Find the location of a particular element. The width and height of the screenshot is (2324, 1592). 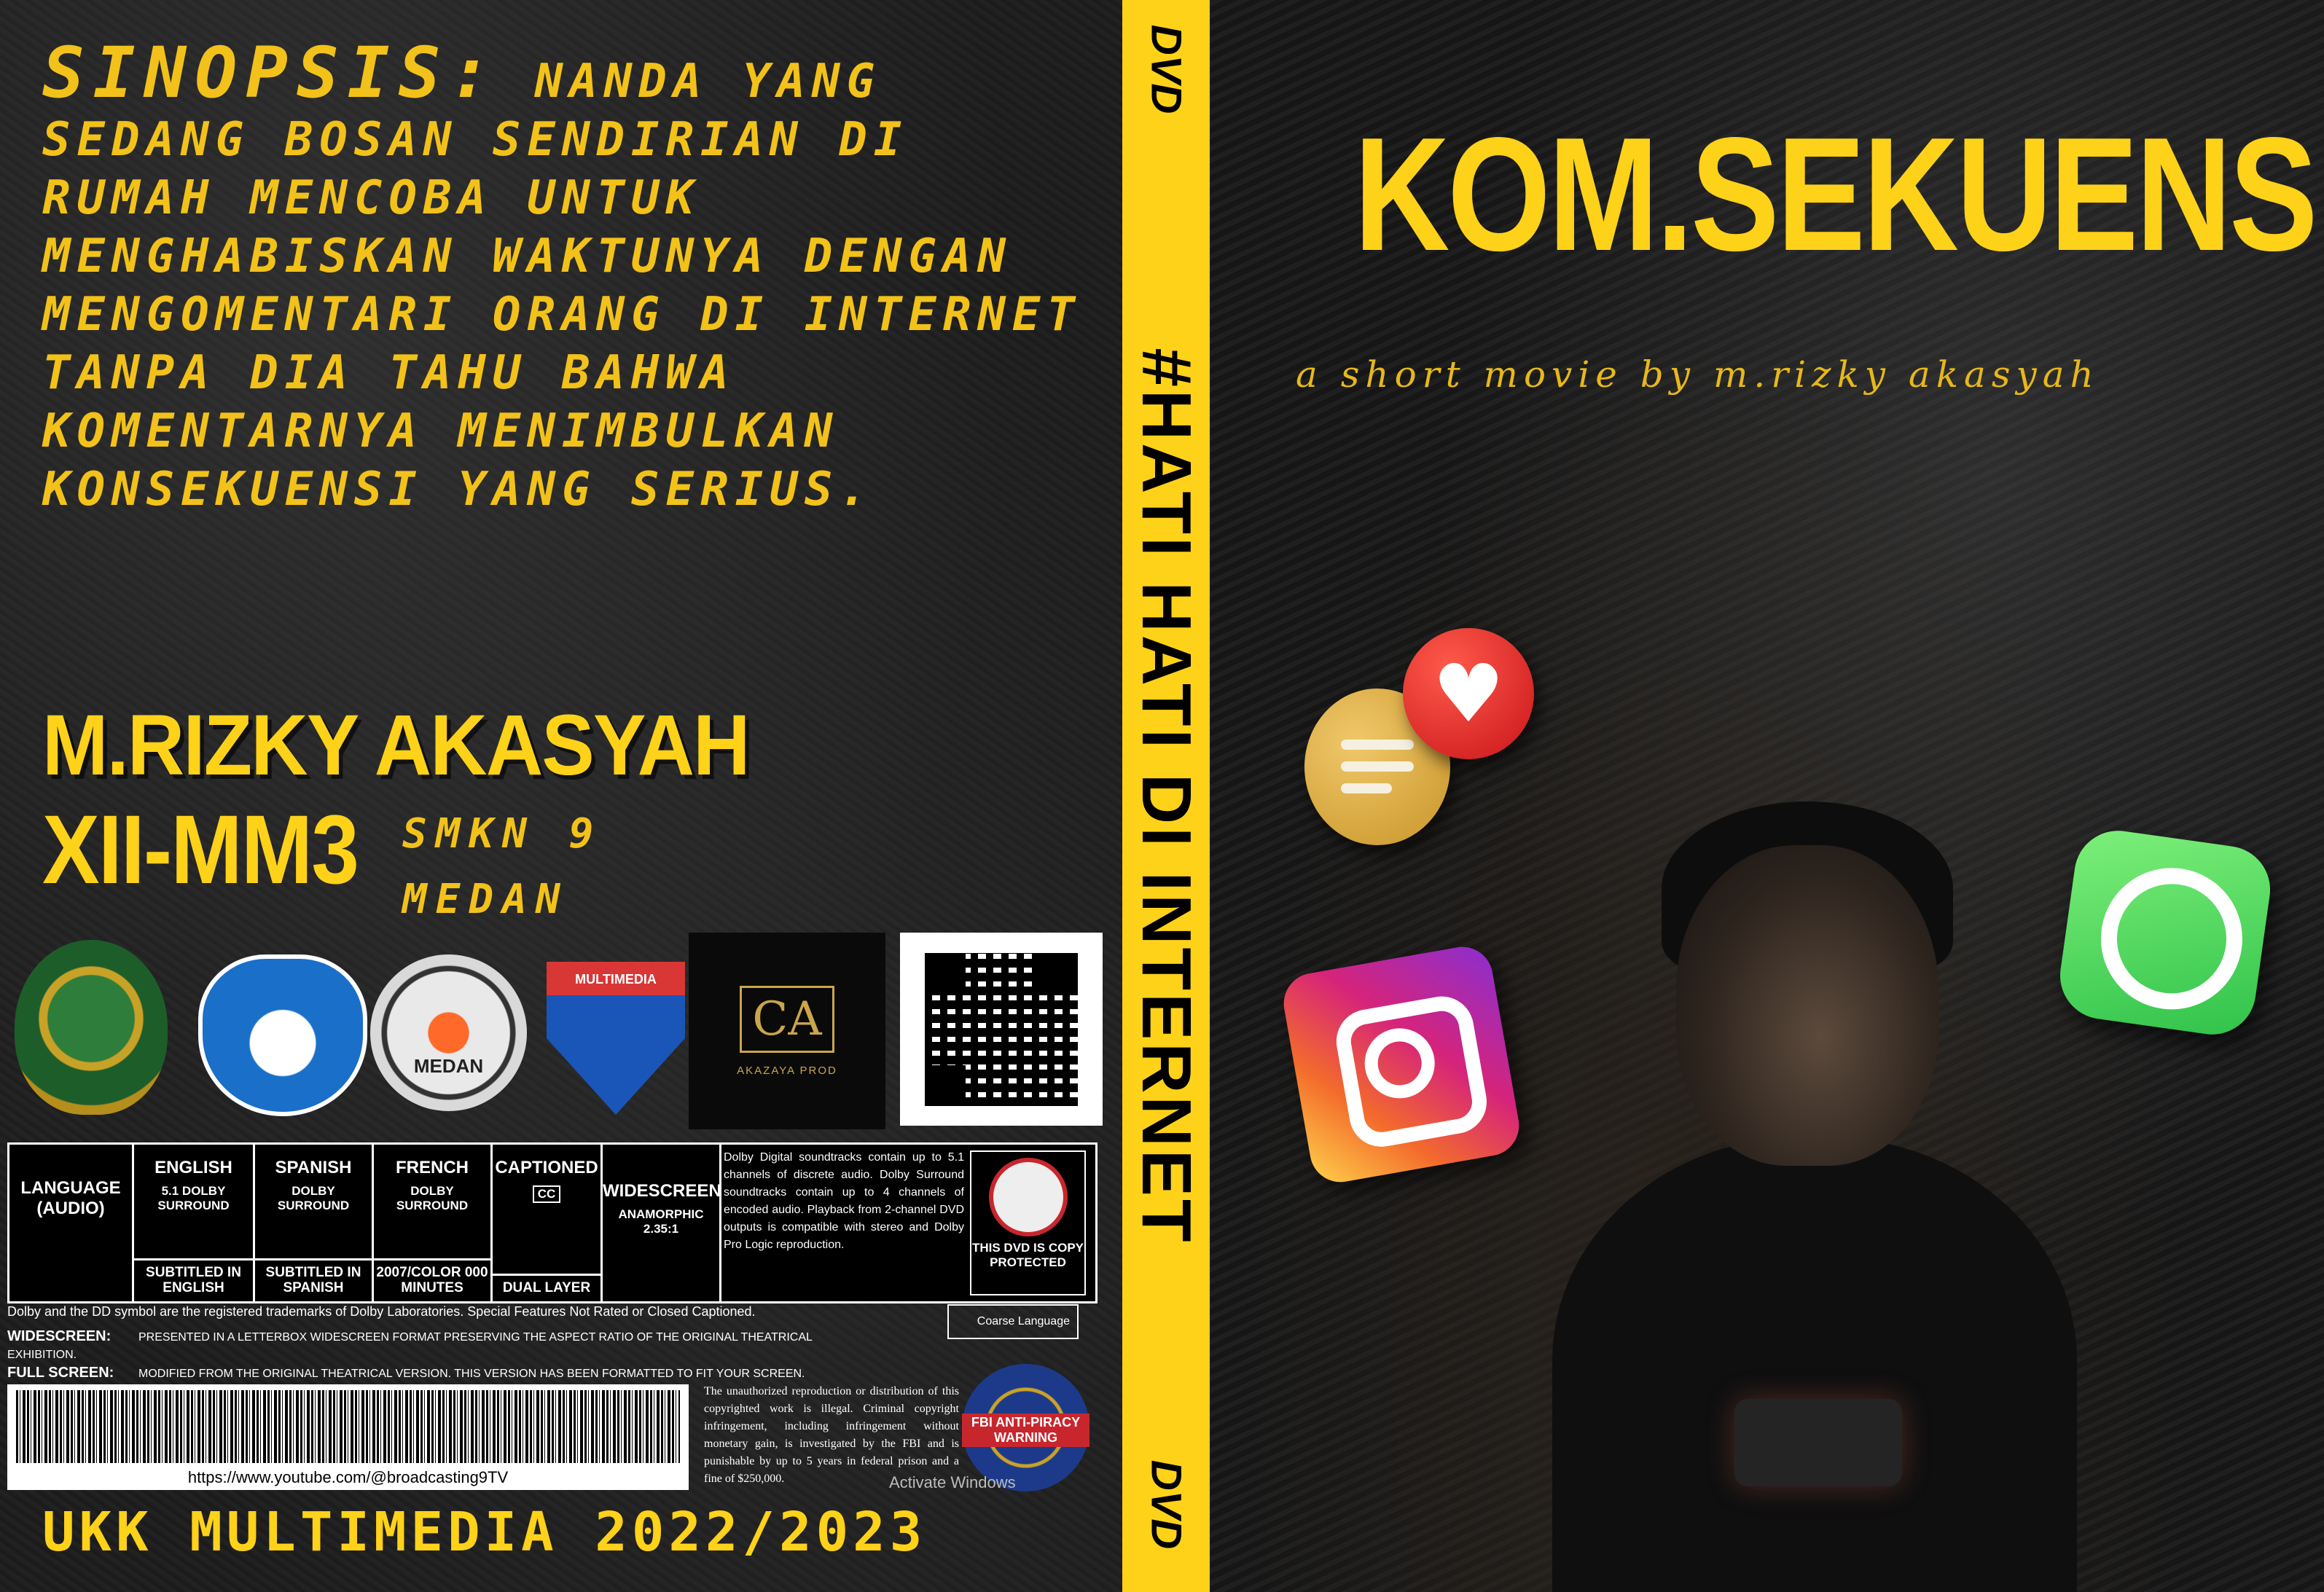

youtube-link: https://www.youtube.com/@broadcasting9TV is located at coordinates (348, 1478).